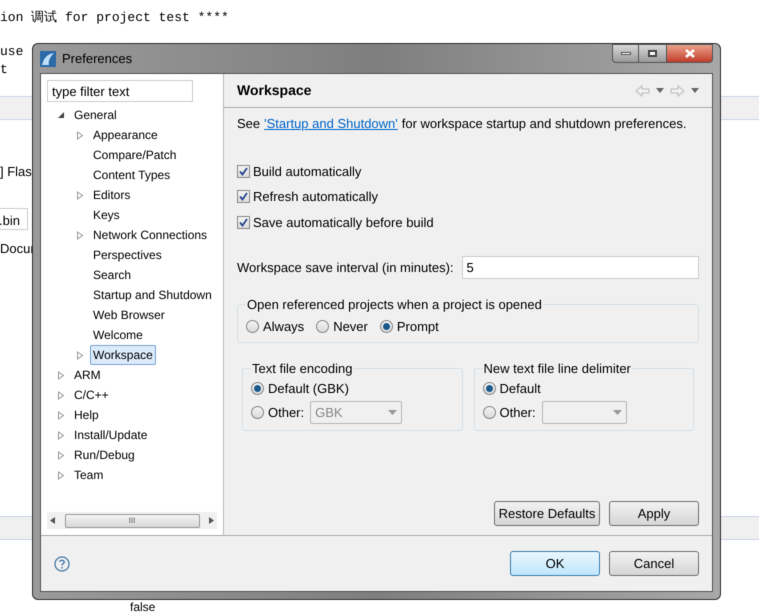 Image resolution: width=759 pixels, height=614 pixels. Describe the element at coordinates (16, 172) in the screenshot. I see `label-text: ] Flas` at that location.